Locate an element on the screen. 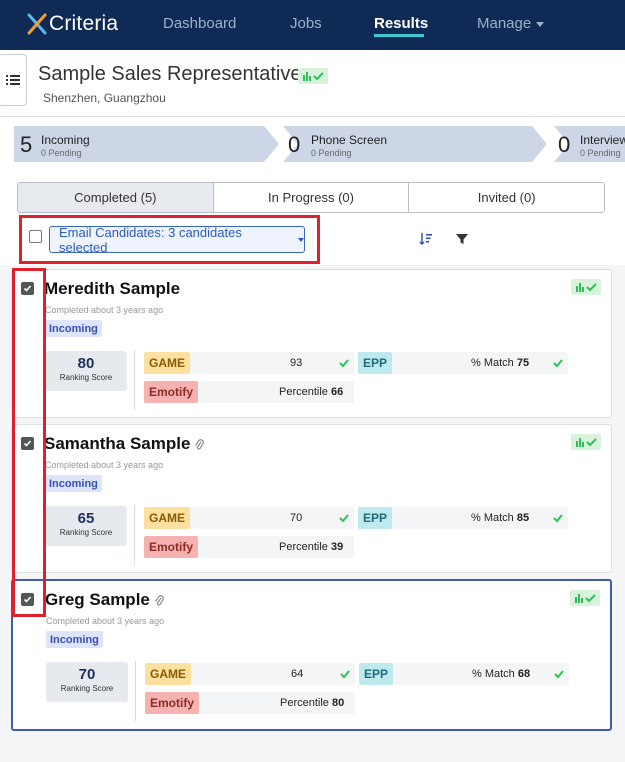  candidate-name: Greg Sample is located at coordinates (97, 599).